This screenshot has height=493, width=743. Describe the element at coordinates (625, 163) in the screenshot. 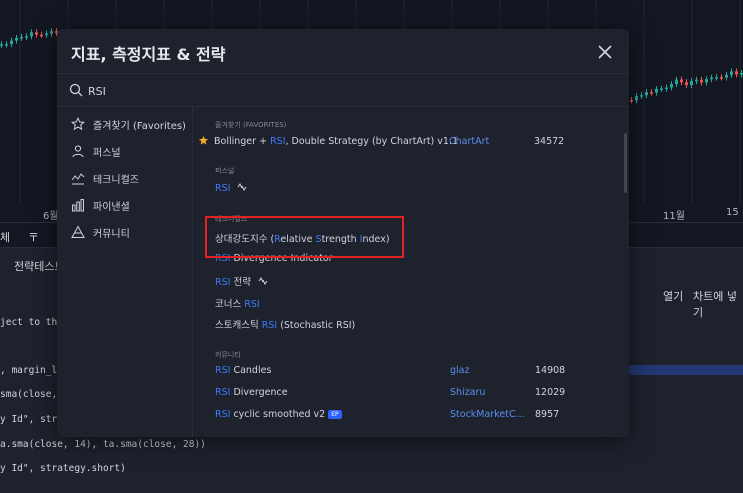

I see `results-scrollbar` at that location.